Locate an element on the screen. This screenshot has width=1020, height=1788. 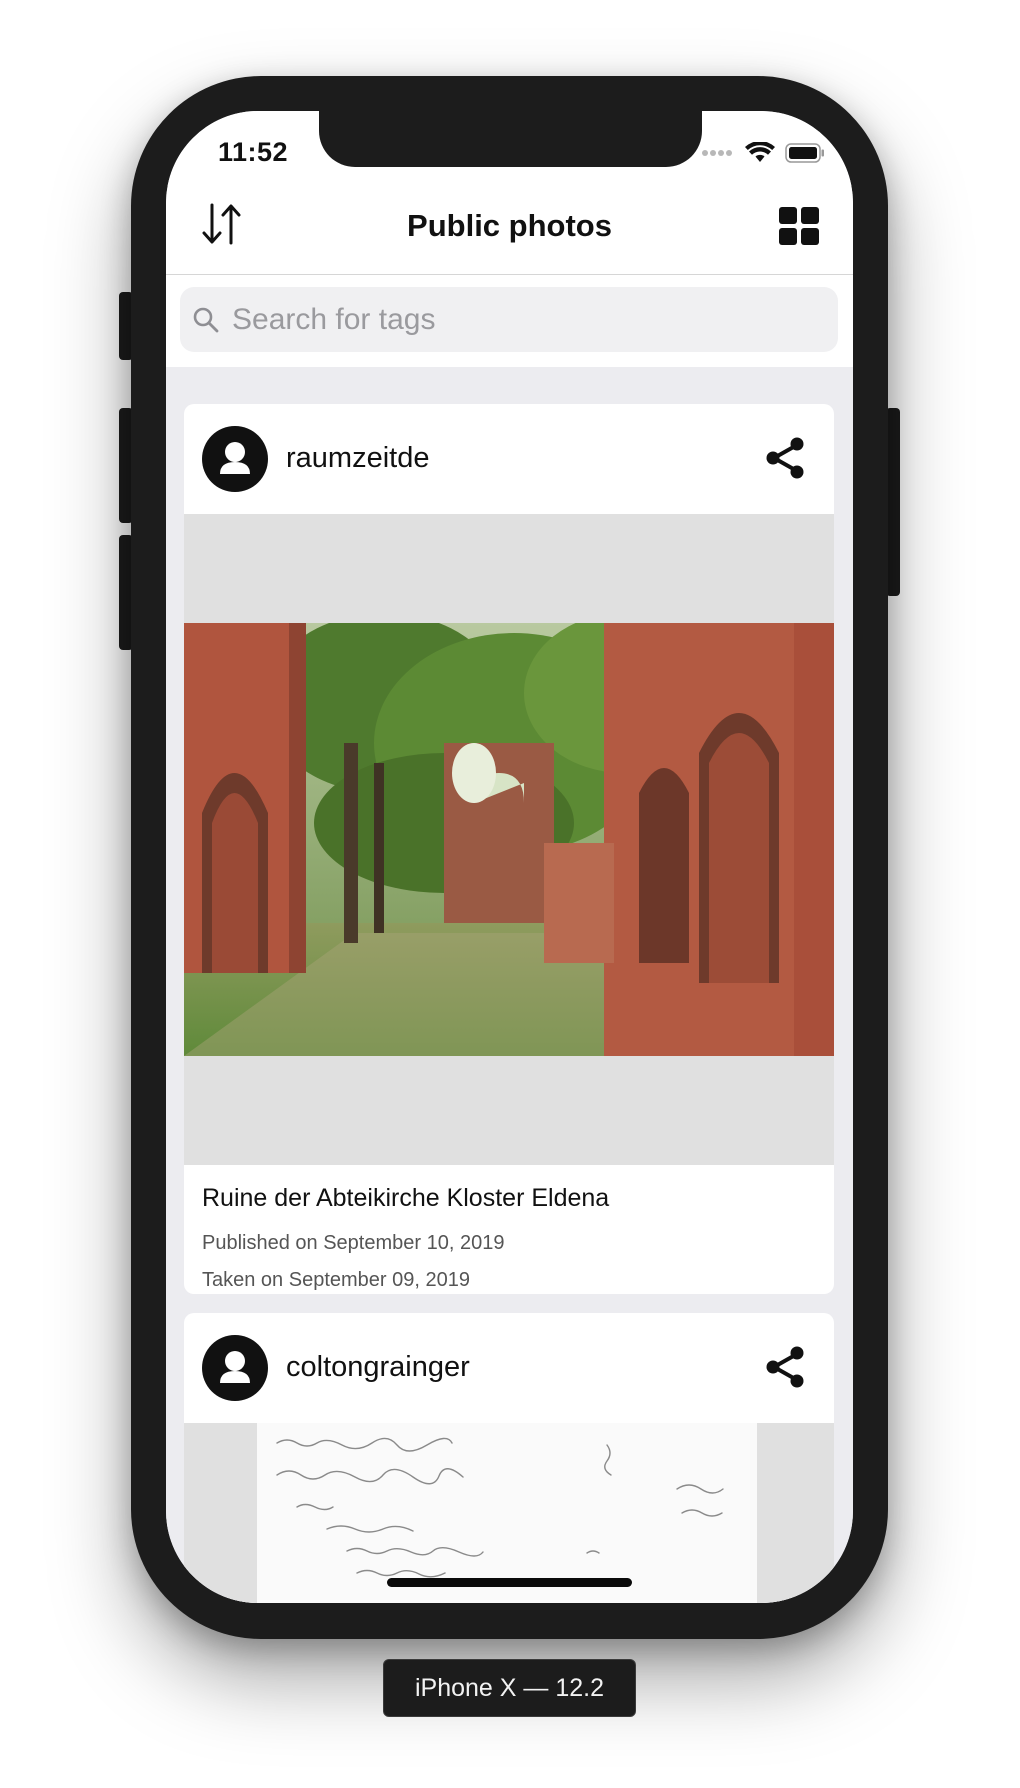
card-header: raumzeitde is located at coordinates (509, 459).